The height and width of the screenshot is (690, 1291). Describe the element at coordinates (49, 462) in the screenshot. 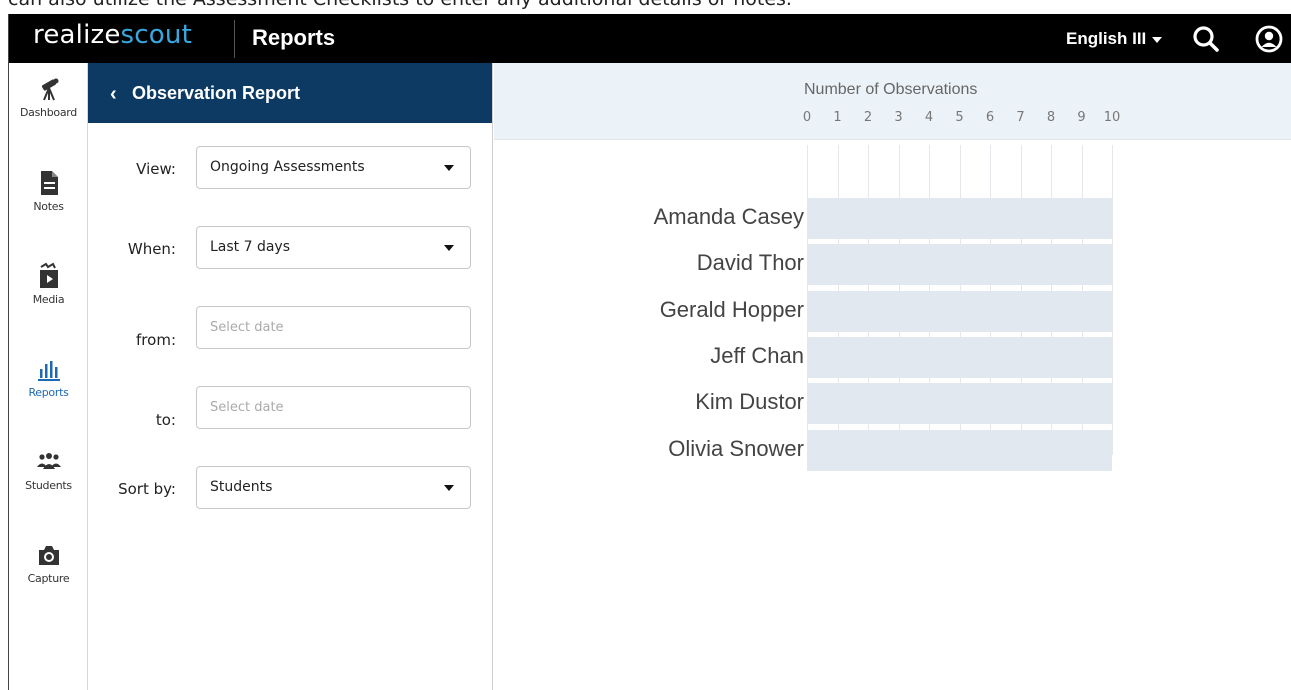

I see `students-group-icon` at that location.